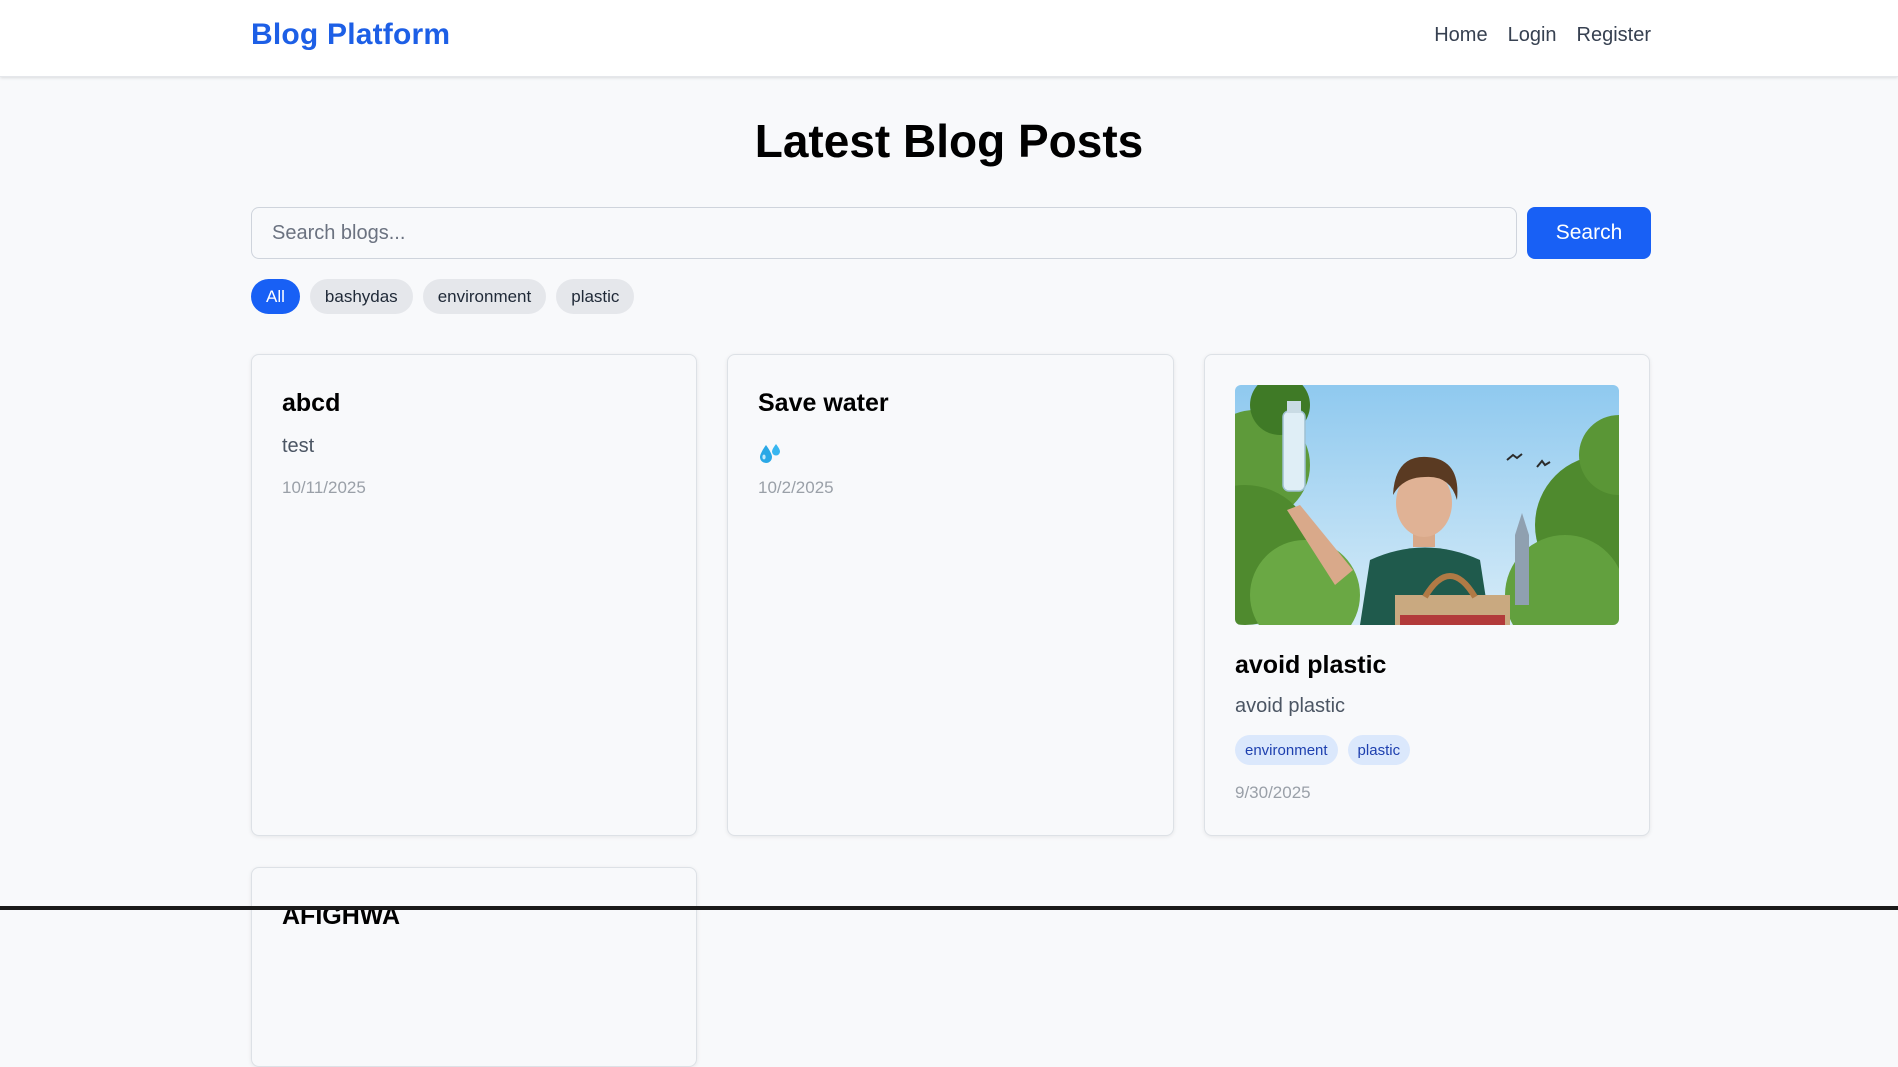 The image size is (1898, 1067). Describe the element at coordinates (324, 487) in the screenshot. I see `post-date: 10/11/2025` at that location.